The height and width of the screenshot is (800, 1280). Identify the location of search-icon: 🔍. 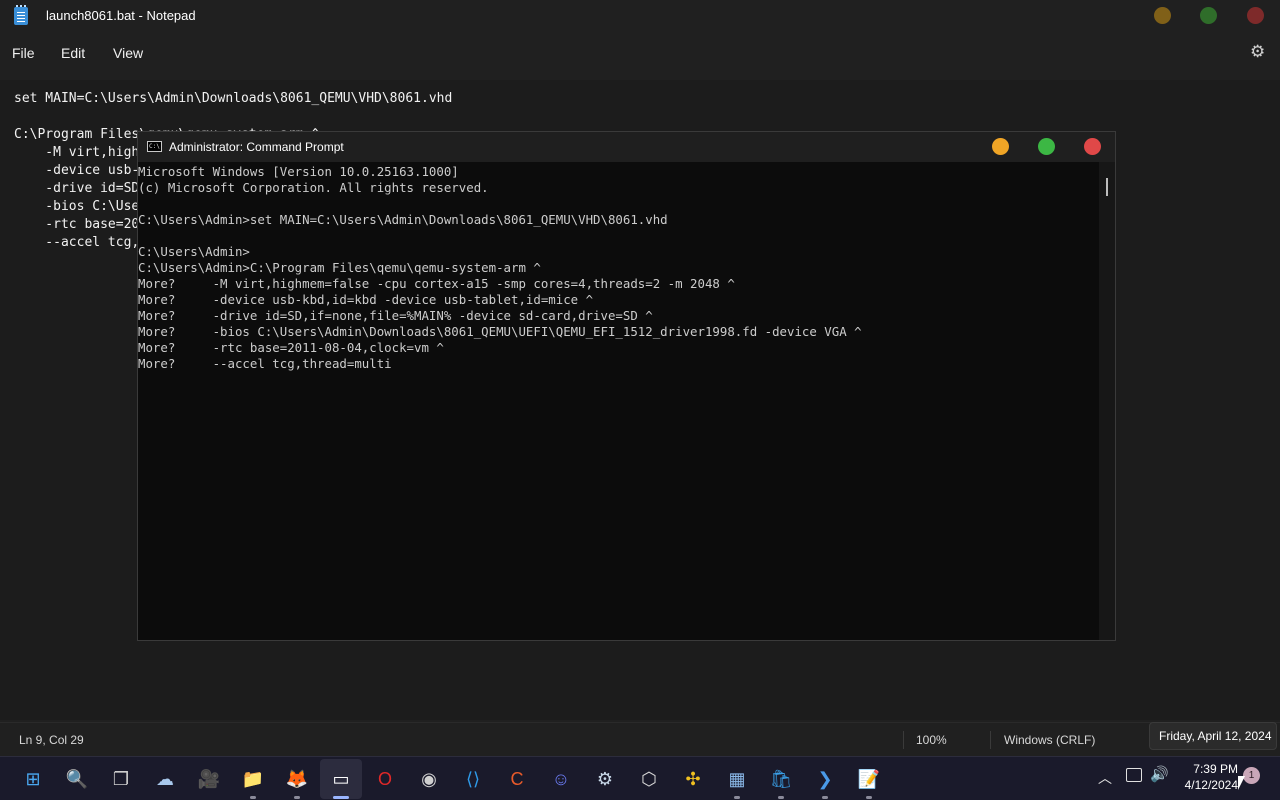
(77, 779).